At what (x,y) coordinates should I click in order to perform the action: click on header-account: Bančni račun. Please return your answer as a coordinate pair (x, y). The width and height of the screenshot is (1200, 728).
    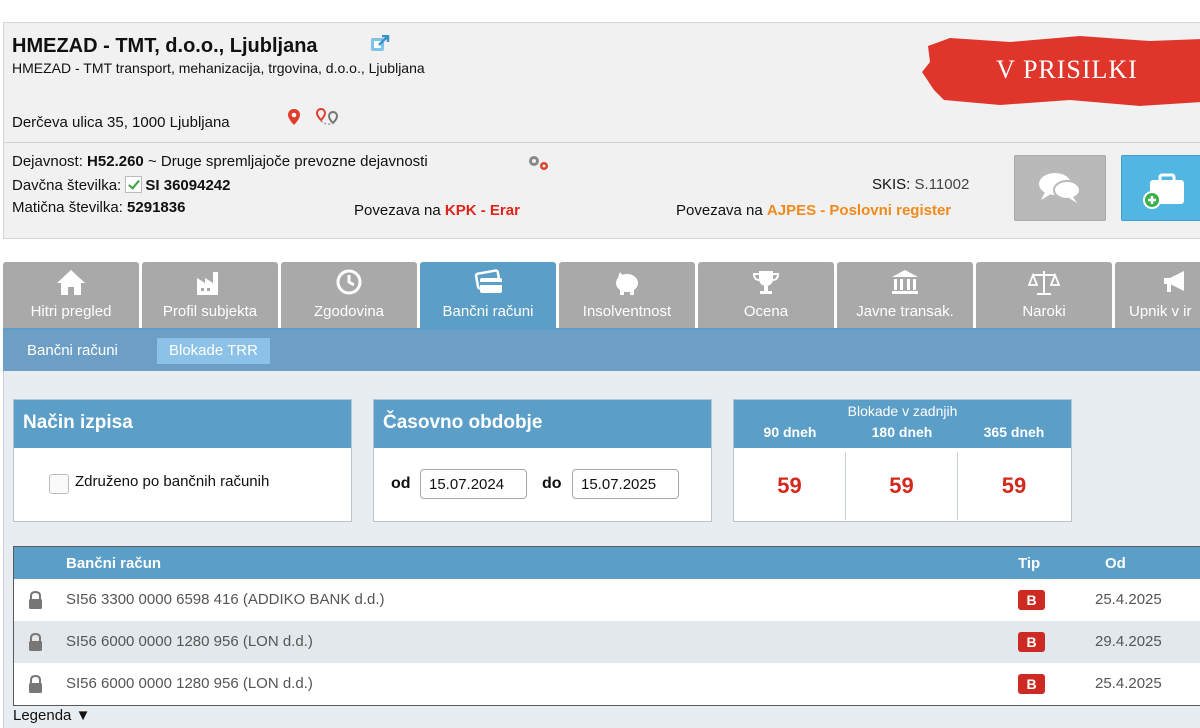
    Looking at the image, I should click on (113, 563).